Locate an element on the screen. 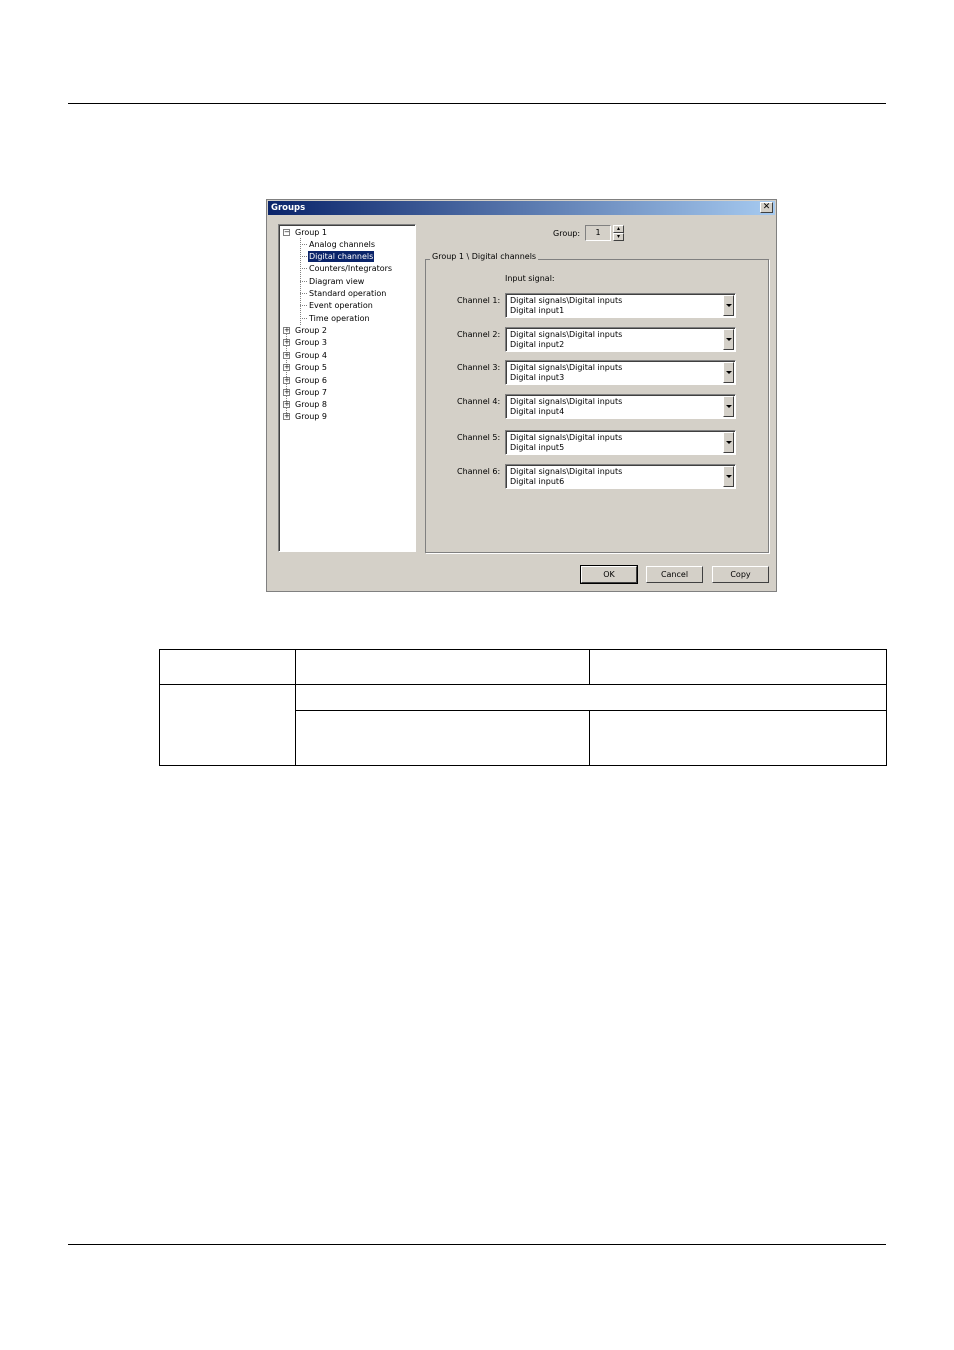 This screenshot has height=1350, width=954. page-header-rule is located at coordinates (477, 103).